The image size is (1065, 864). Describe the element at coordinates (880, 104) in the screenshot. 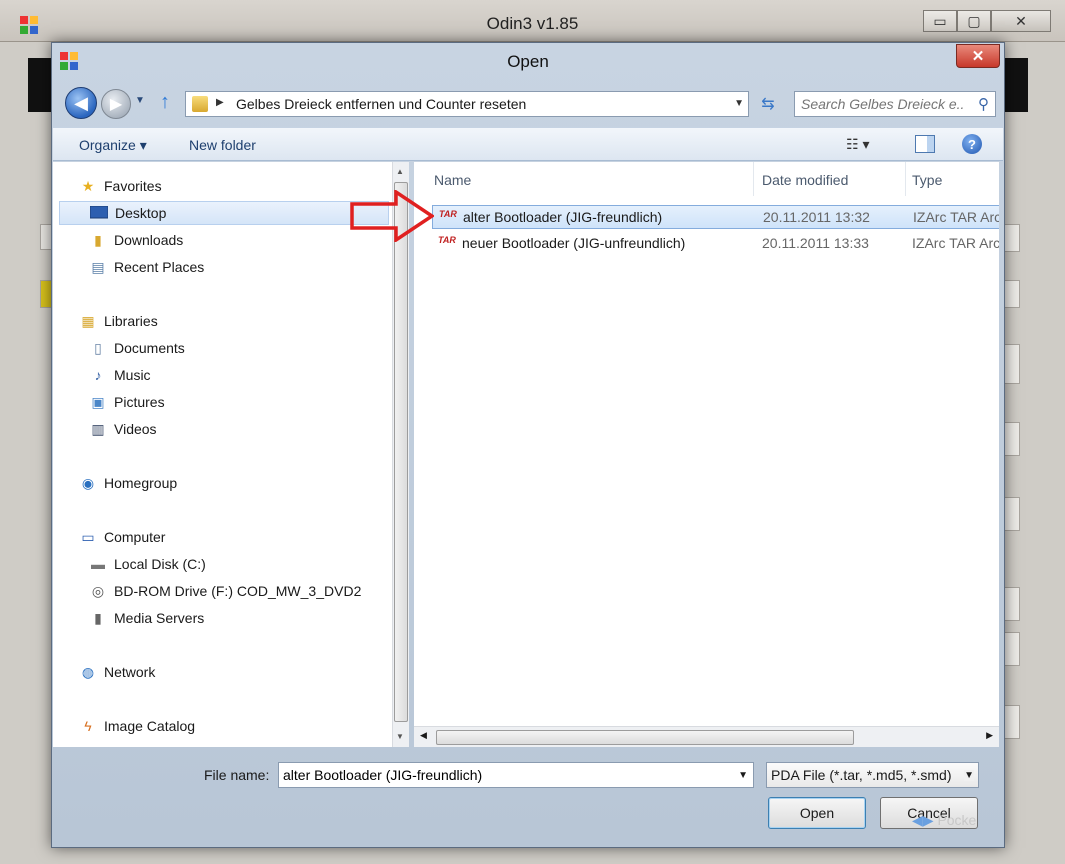

I see `search-input` at that location.